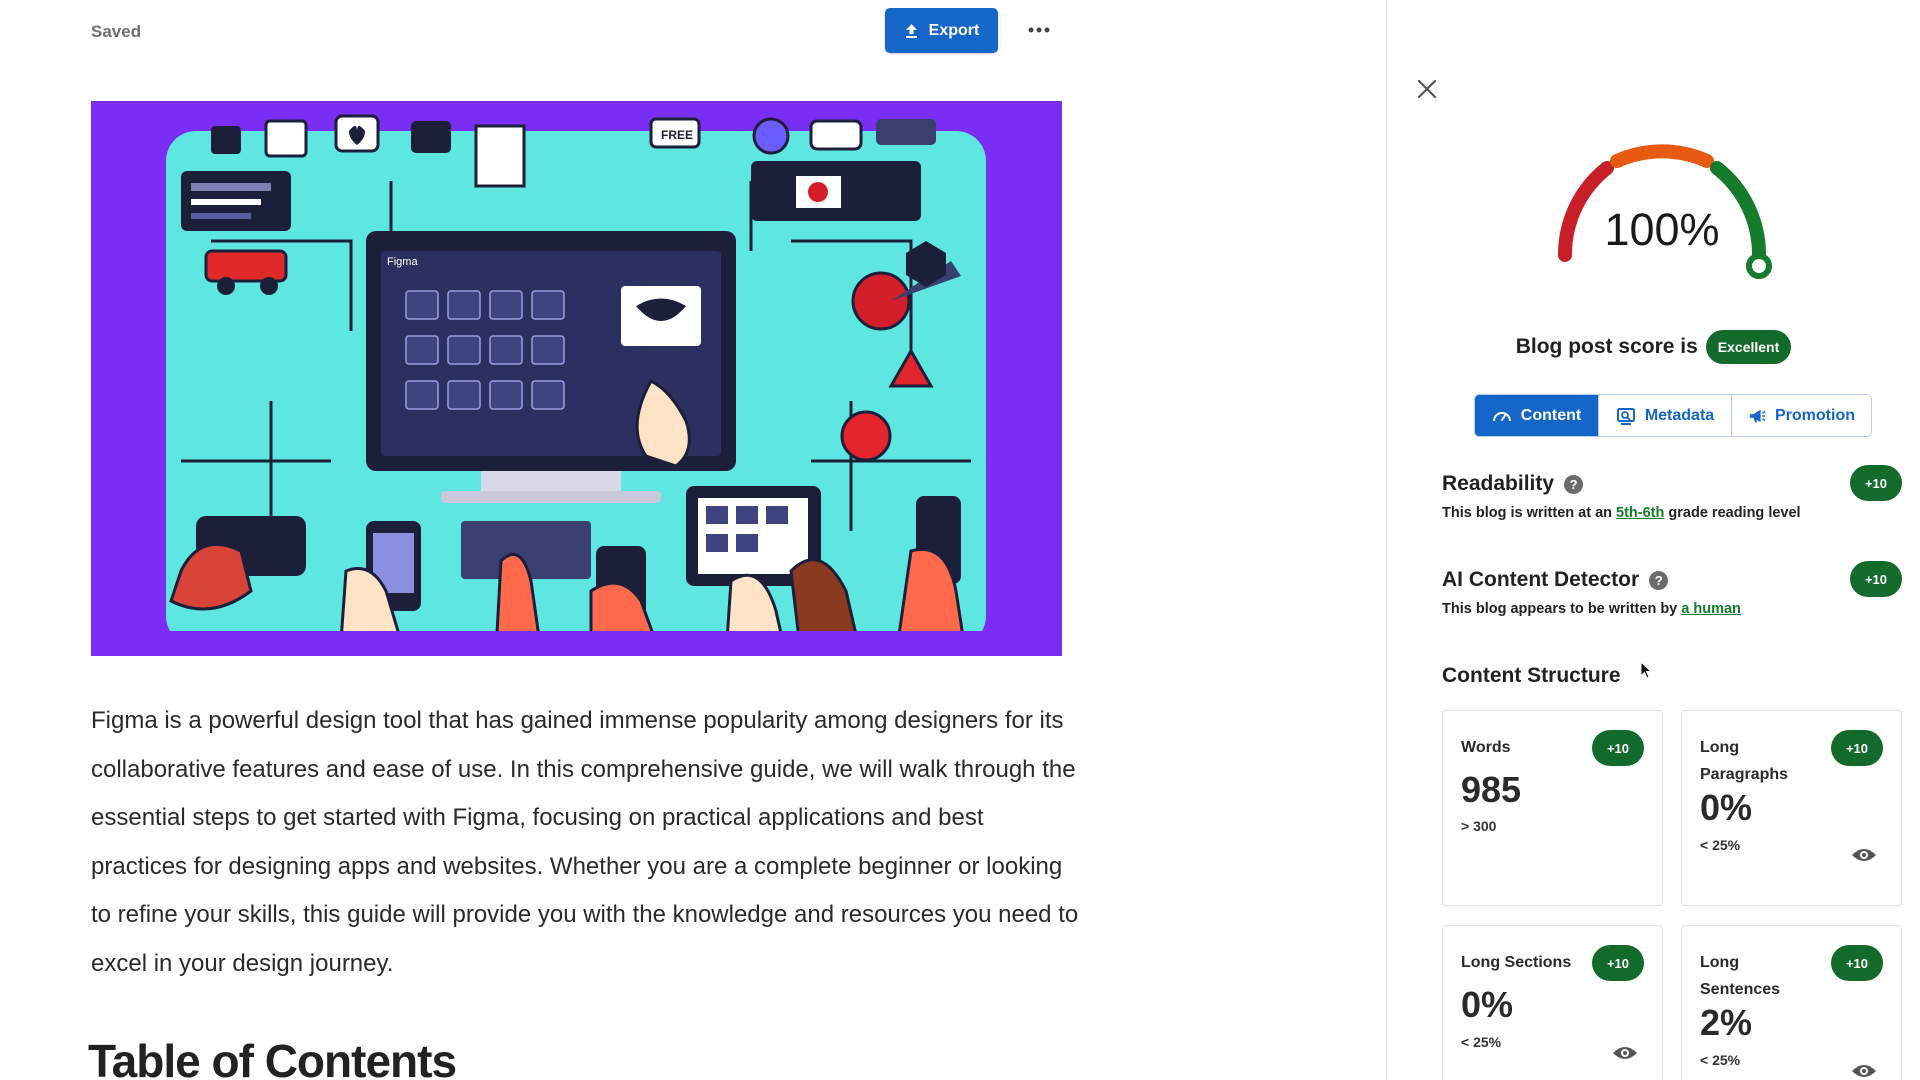  Describe the element at coordinates (272, 1057) in the screenshot. I see `section-heading: Table of Contents` at that location.